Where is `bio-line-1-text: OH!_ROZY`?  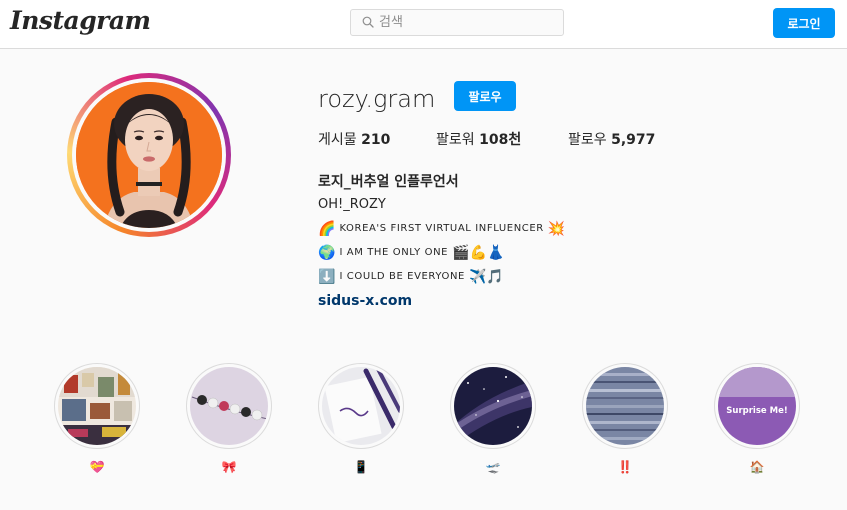 bio-line-1-text: OH!_ROZY is located at coordinates (352, 204).